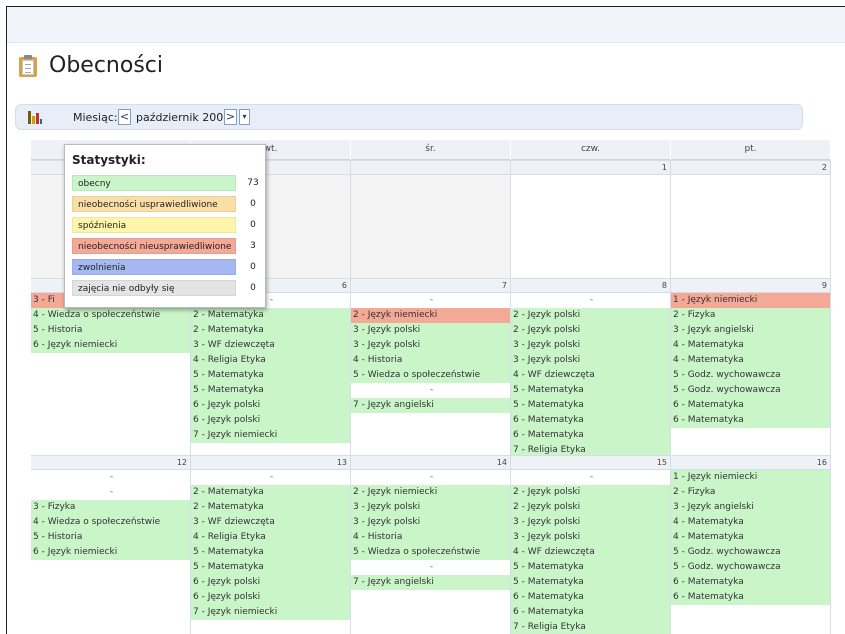 This screenshot has width=845, height=634. Describe the element at coordinates (244, 117) in the screenshot. I see `month-dropdown-button: ▾` at that location.